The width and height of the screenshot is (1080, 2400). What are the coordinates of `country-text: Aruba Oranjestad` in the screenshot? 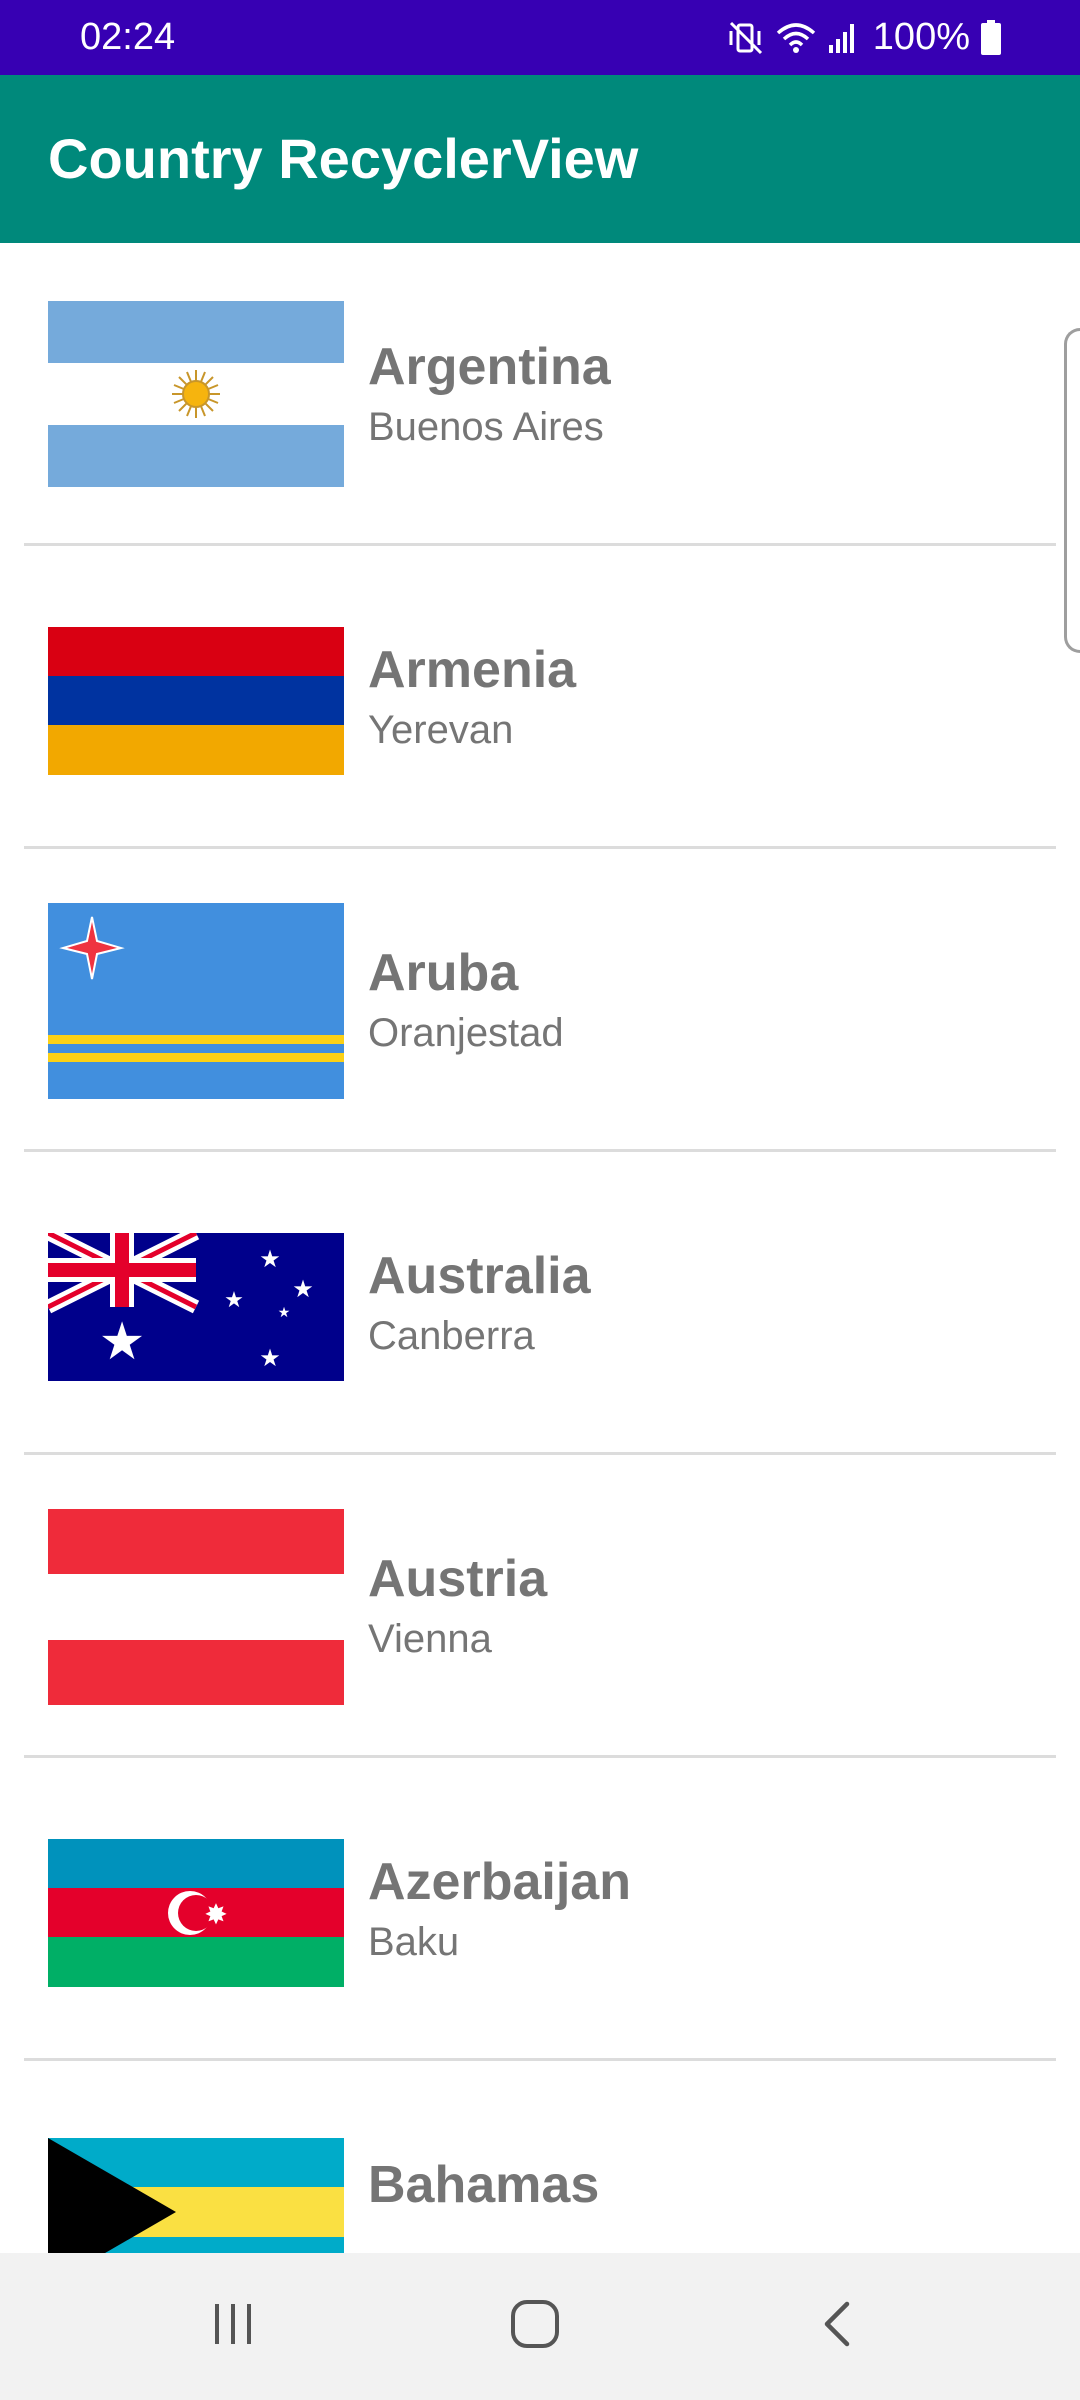 It's located at (466, 1001).